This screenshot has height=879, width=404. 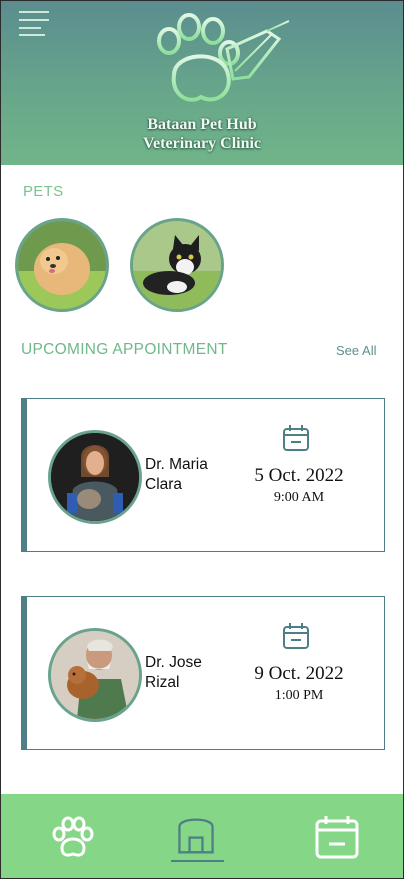 I want to click on clinic-name-line1: Bataan Pet Hub, so click(x=202, y=124).